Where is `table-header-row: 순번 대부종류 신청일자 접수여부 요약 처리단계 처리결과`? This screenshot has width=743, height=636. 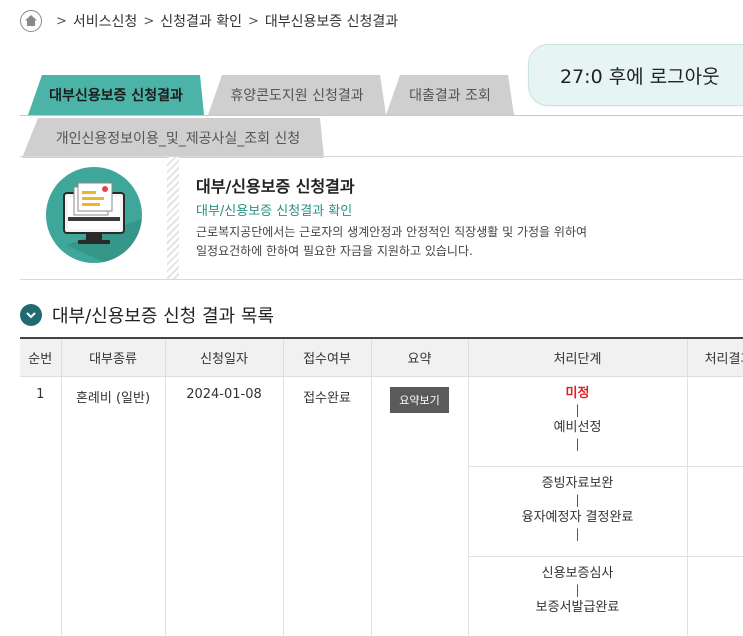 table-header-row: 순번 대부종류 신청일자 접수여부 요약 처리단계 처리결과 is located at coordinates (381, 357).